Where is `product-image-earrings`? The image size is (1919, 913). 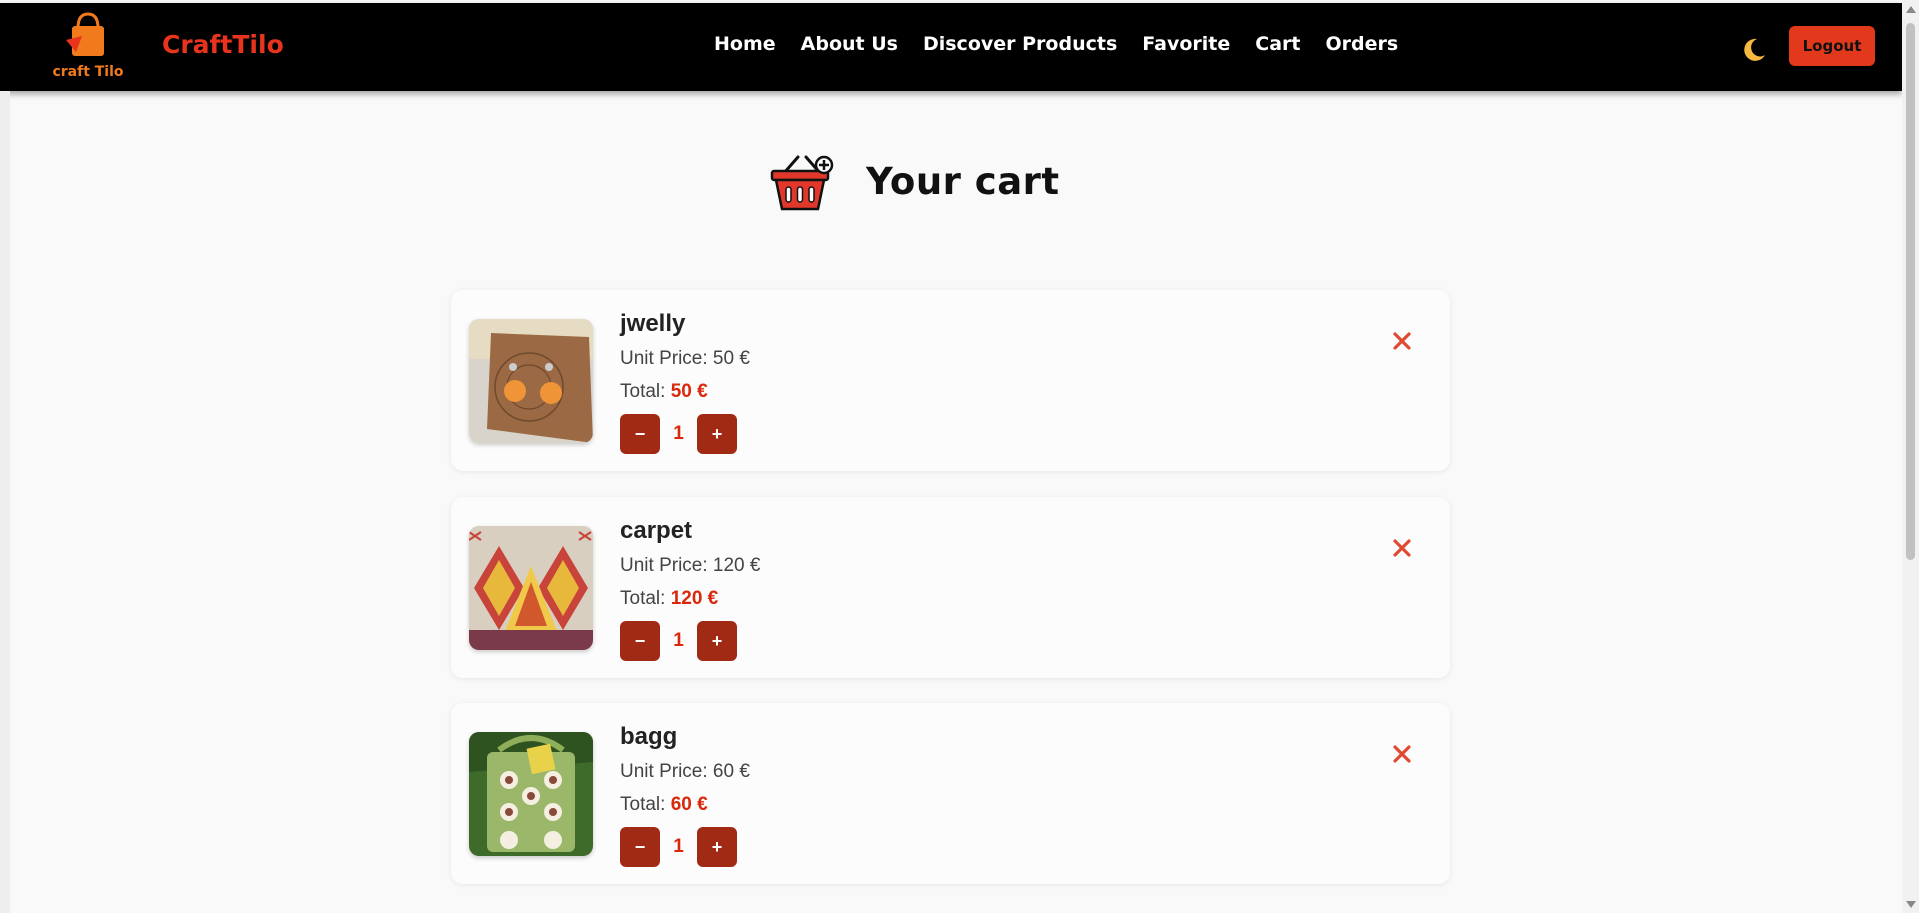 product-image-earrings is located at coordinates (531, 381).